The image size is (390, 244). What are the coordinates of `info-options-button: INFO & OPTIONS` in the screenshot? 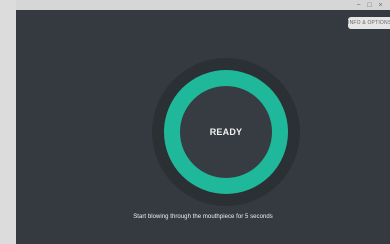 It's located at (369, 23).